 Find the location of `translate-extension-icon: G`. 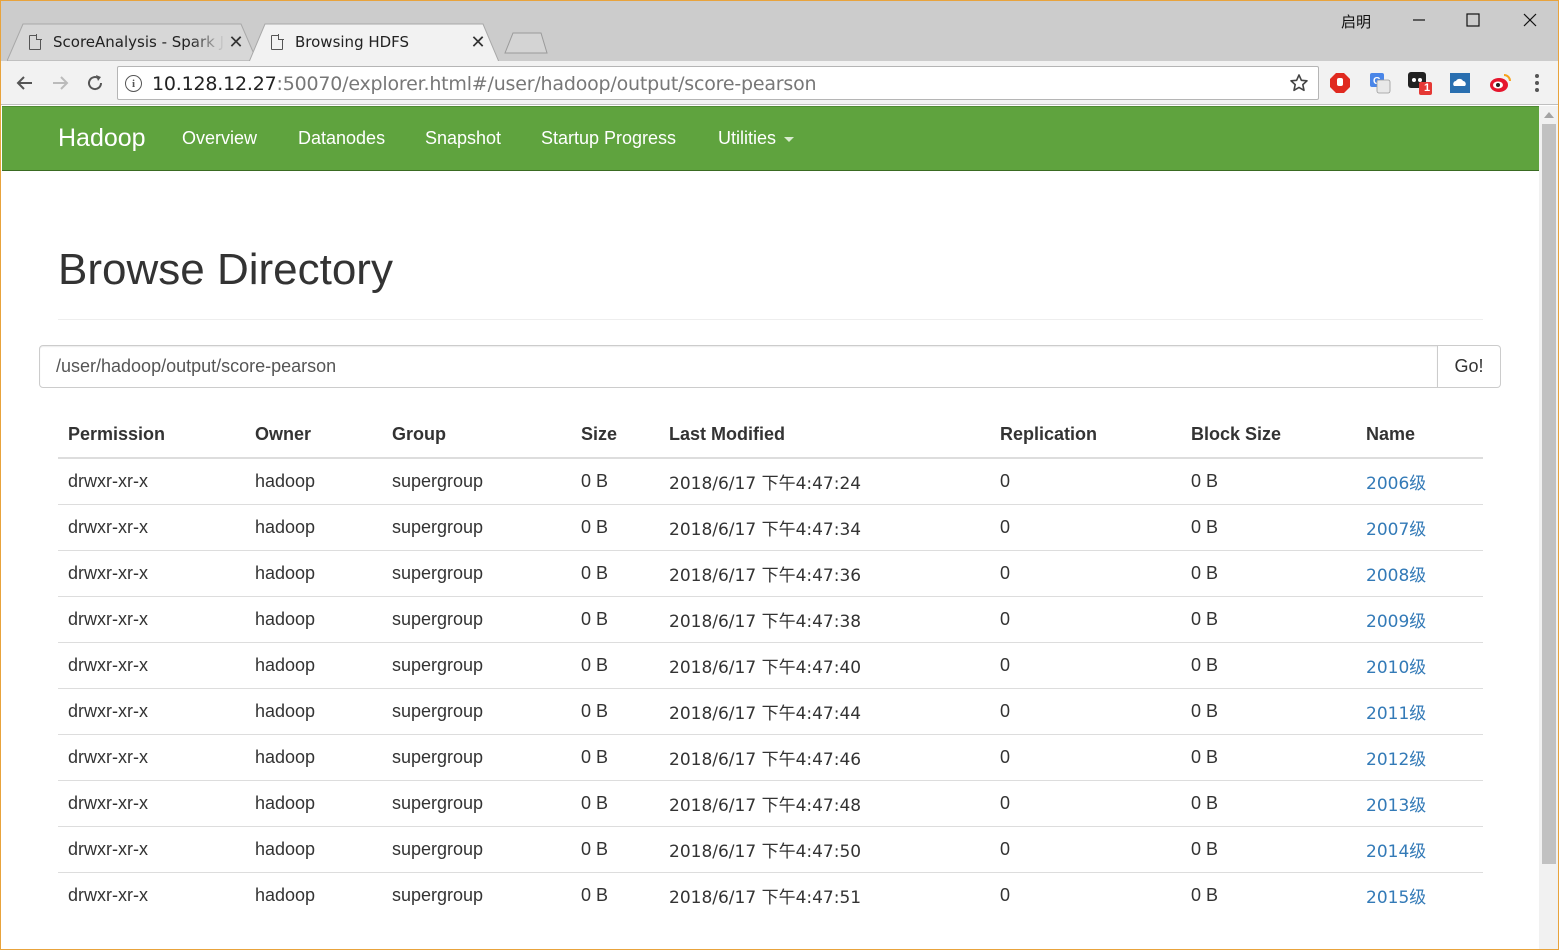

translate-extension-icon: G is located at coordinates (1380, 83).